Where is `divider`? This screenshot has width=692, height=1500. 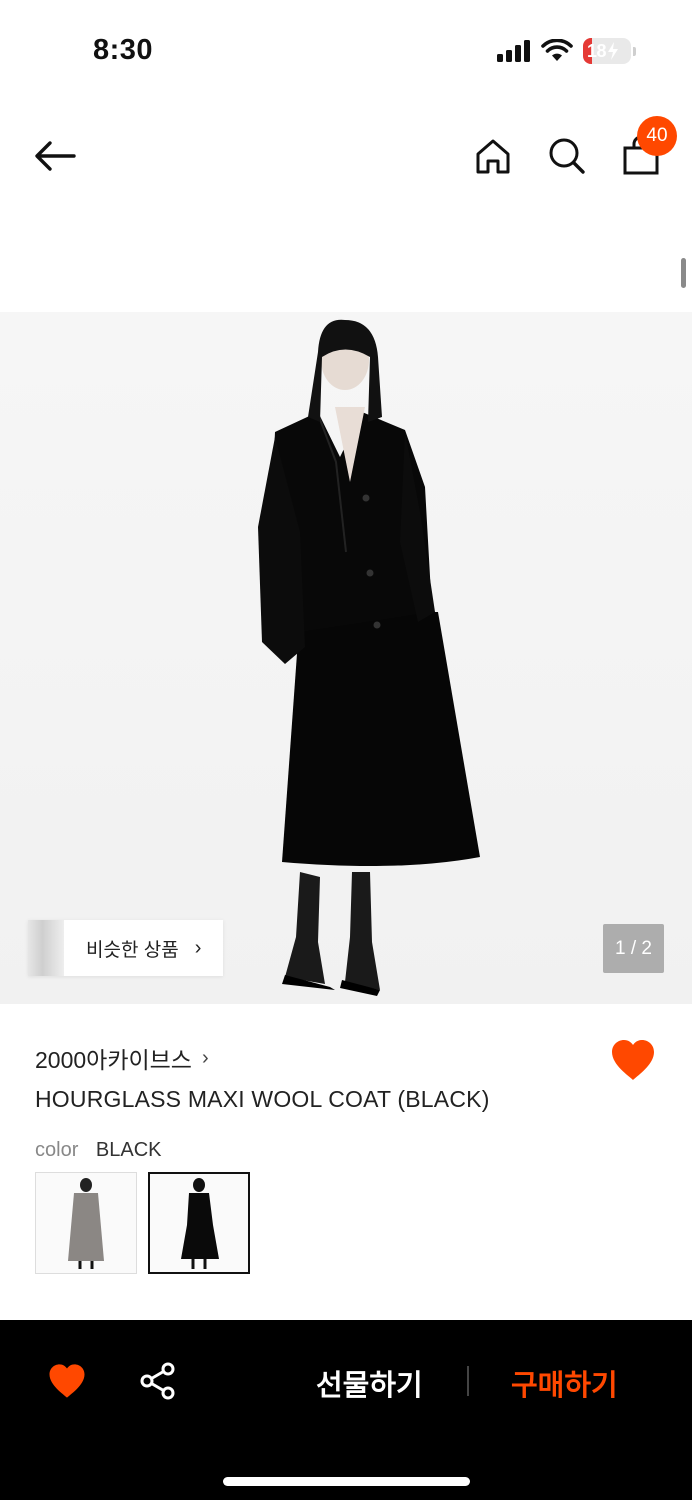
divider is located at coordinates (468, 1381).